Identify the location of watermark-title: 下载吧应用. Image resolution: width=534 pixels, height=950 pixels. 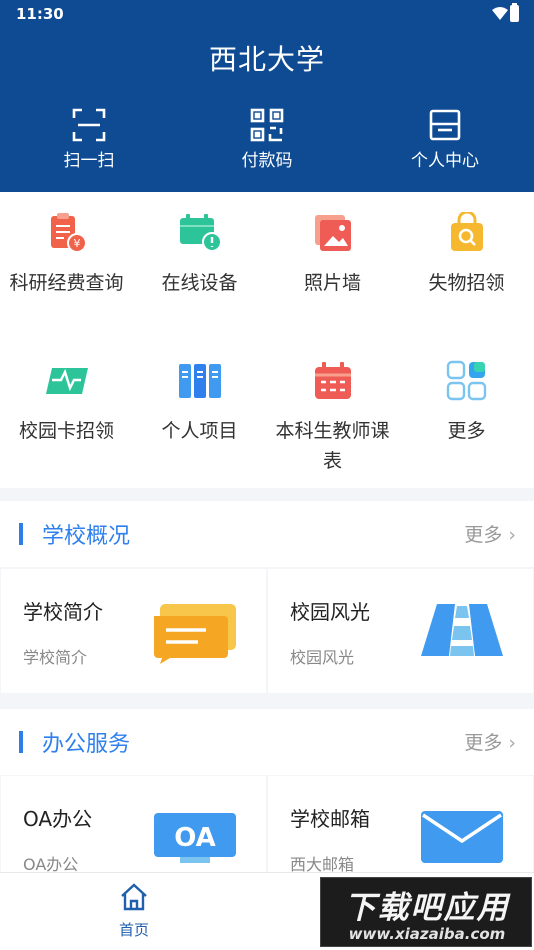
(427, 908).